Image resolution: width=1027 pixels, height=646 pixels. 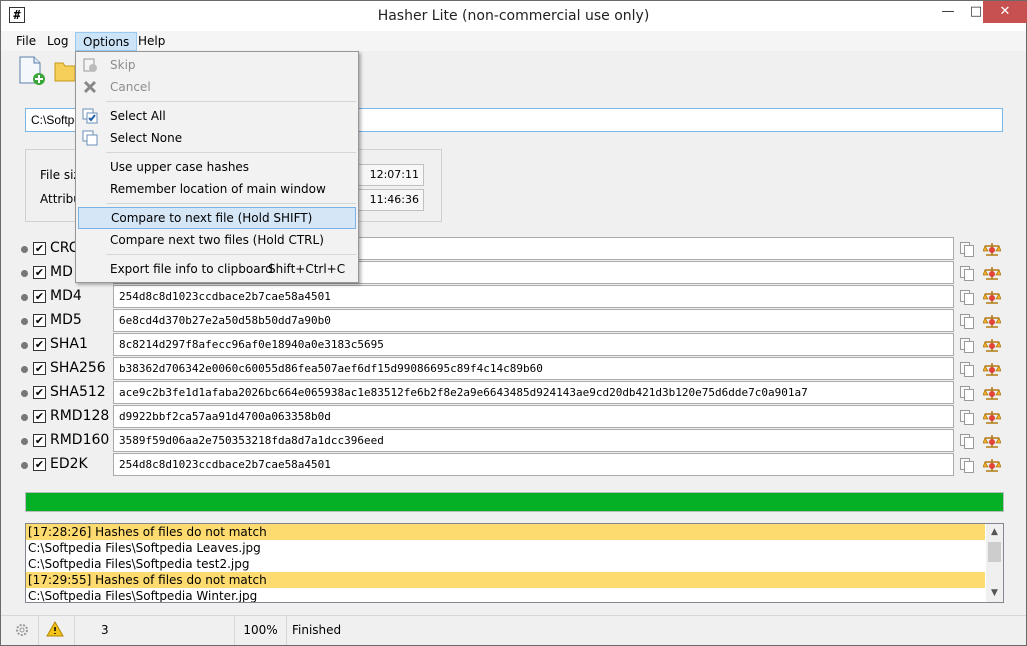 I want to click on select-all-icon, so click(x=90, y=116).